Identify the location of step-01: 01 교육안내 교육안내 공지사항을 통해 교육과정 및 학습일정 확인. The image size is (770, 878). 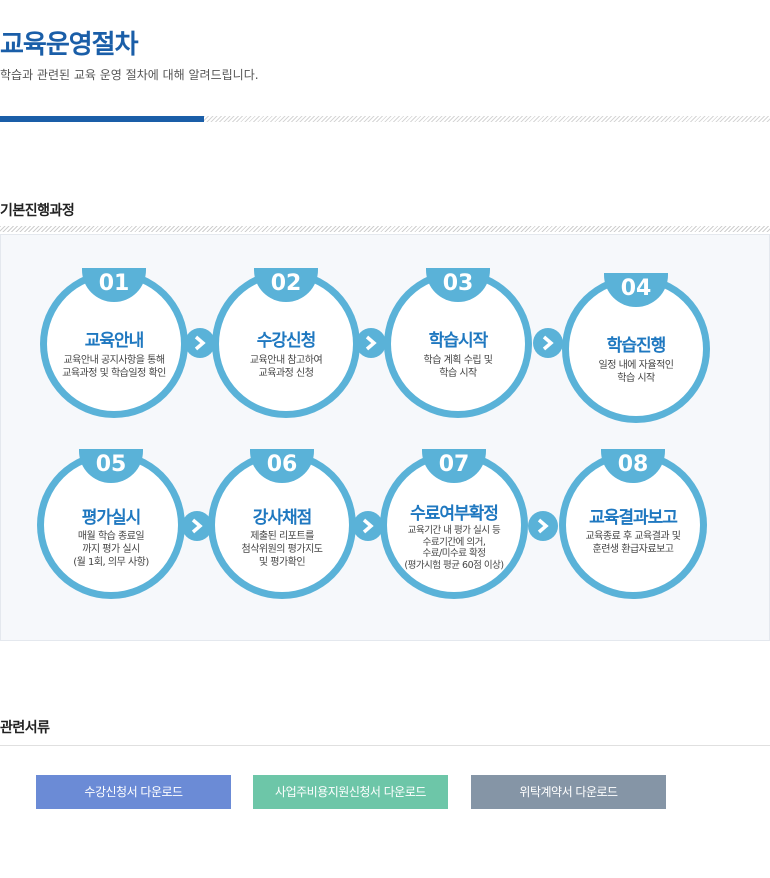
(114, 343).